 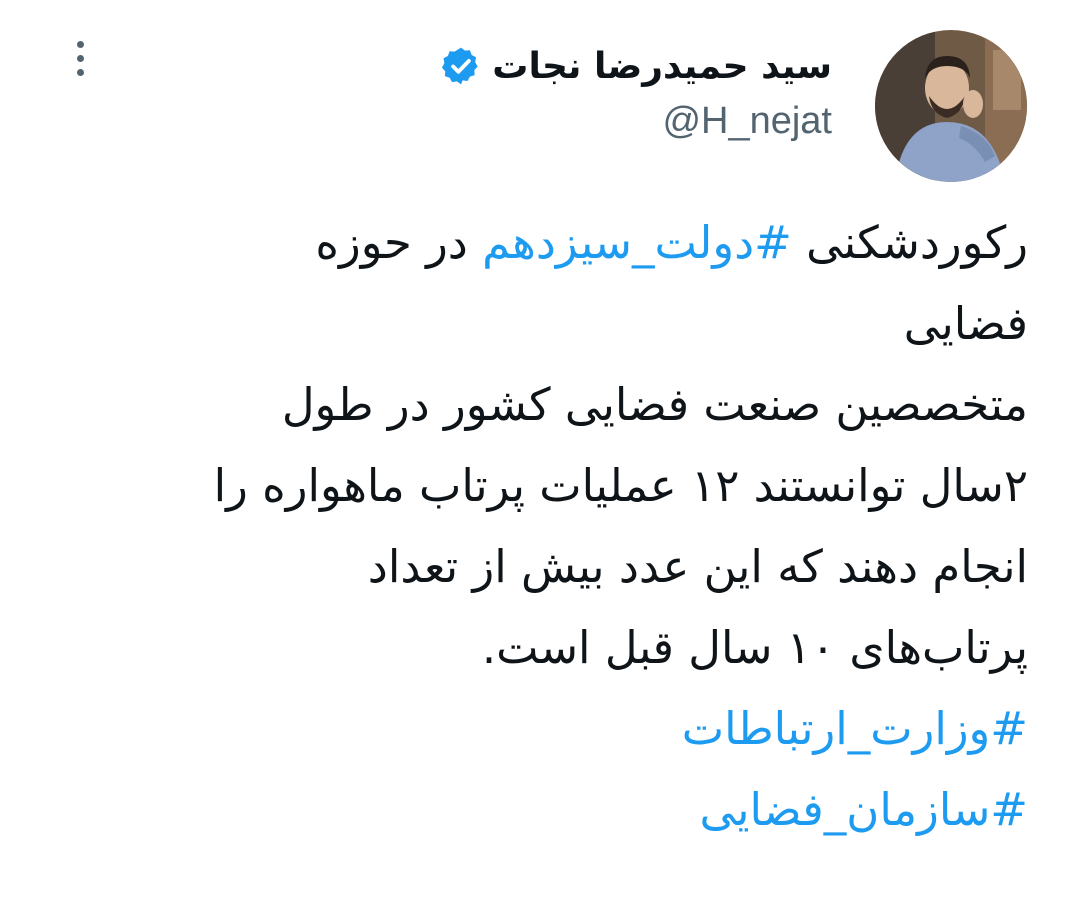 What do you see at coordinates (399, 242) in the screenshot?
I see `tweet-text-segment: در حوزه` at bounding box center [399, 242].